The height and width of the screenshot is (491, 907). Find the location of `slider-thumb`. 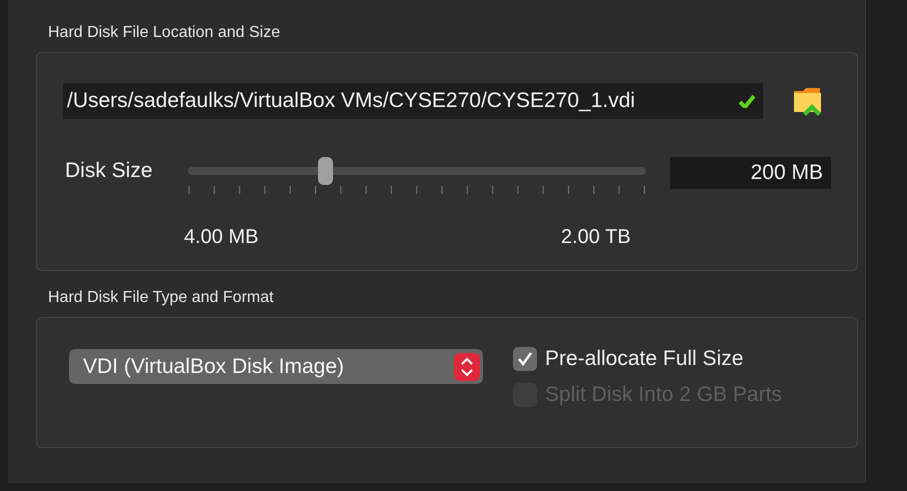

slider-thumb is located at coordinates (326, 171).